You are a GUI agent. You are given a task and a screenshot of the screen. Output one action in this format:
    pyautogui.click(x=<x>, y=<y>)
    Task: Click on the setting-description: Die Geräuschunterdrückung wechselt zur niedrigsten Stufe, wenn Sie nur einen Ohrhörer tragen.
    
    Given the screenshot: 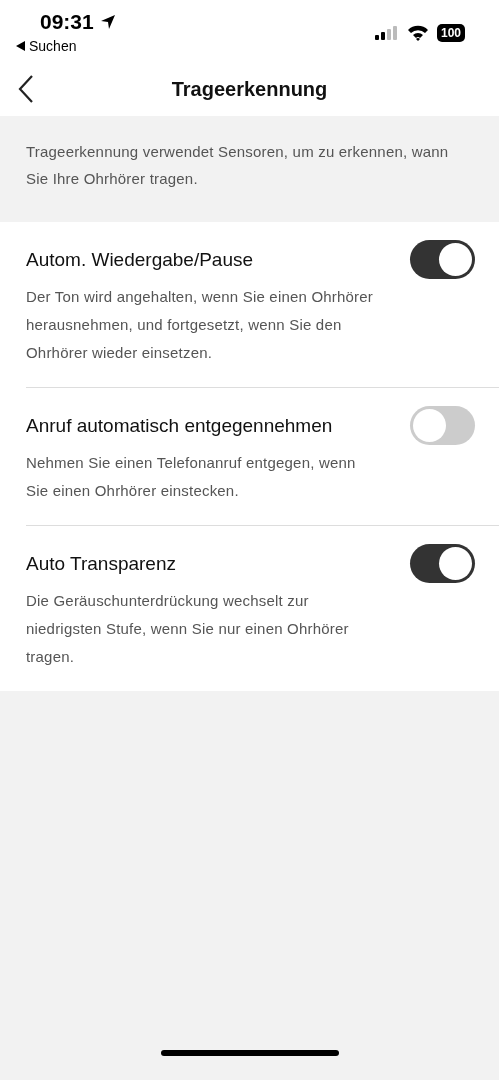 What is the action you would take?
    pyautogui.click(x=188, y=629)
    